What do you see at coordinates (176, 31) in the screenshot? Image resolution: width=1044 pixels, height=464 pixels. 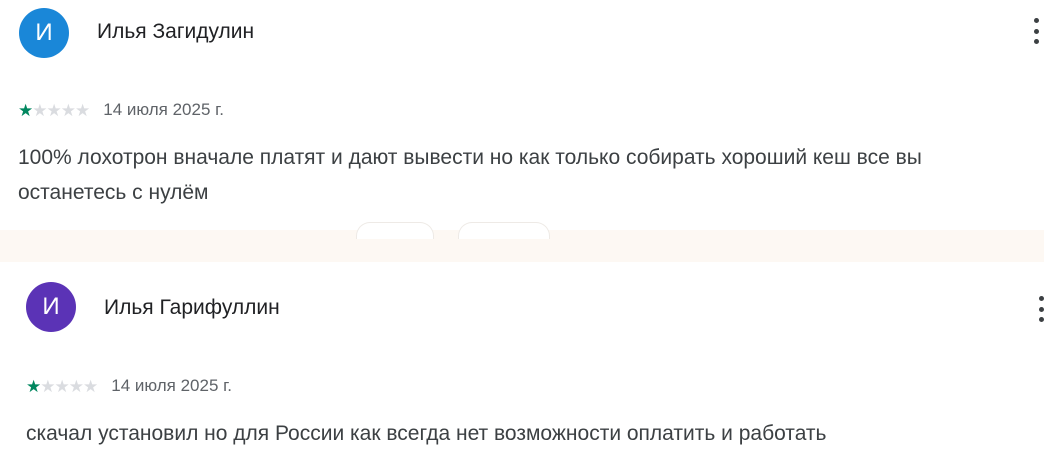 I see `author-name: Илья Загидулин` at bounding box center [176, 31].